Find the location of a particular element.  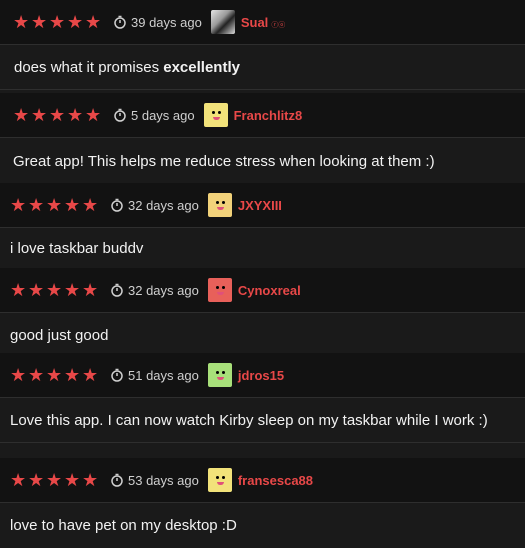

time-label: 5 days ago is located at coordinates (163, 115).